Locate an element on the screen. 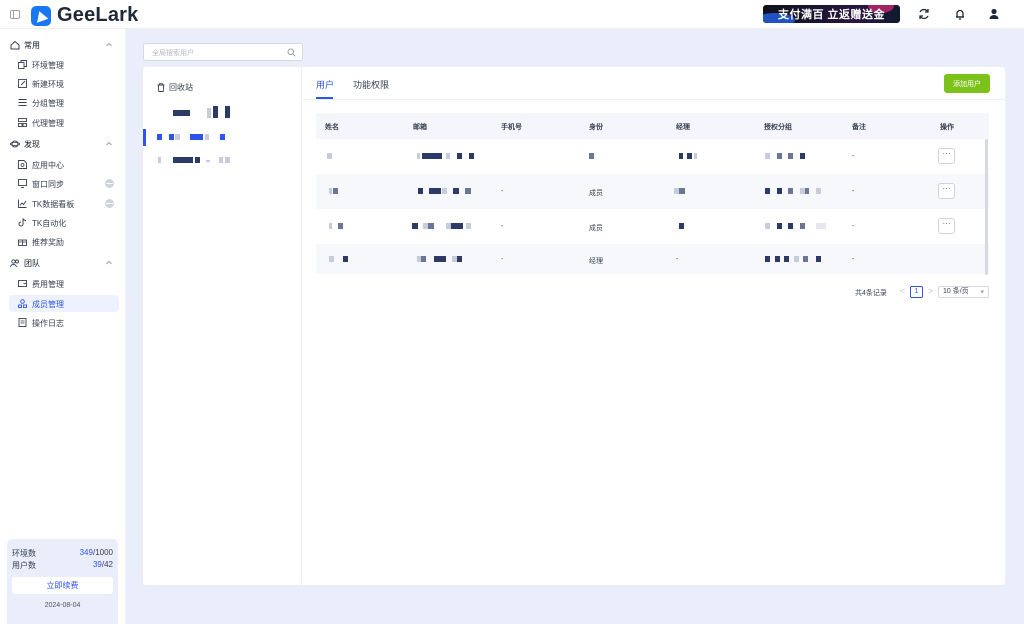  section-label: 发现 is located at coordinates (32, 144).